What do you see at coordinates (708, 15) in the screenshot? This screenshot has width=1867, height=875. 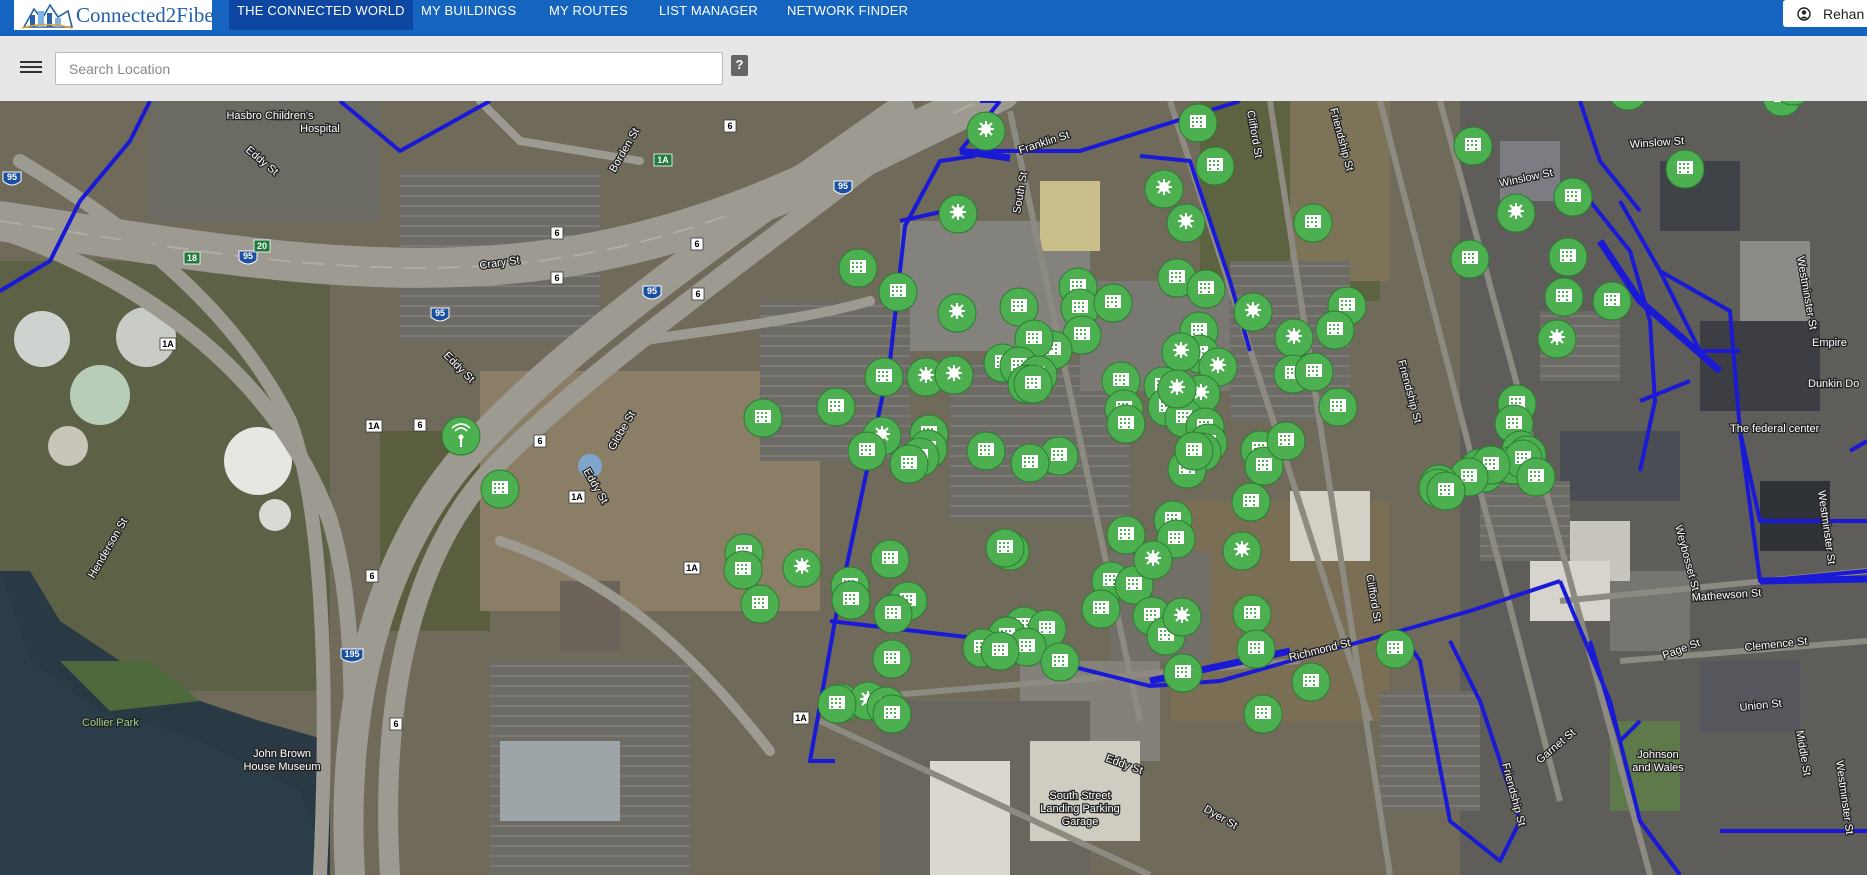 I see `nav-tab-list-manager: LIST MANAGER` at bounding box center [708, 15].